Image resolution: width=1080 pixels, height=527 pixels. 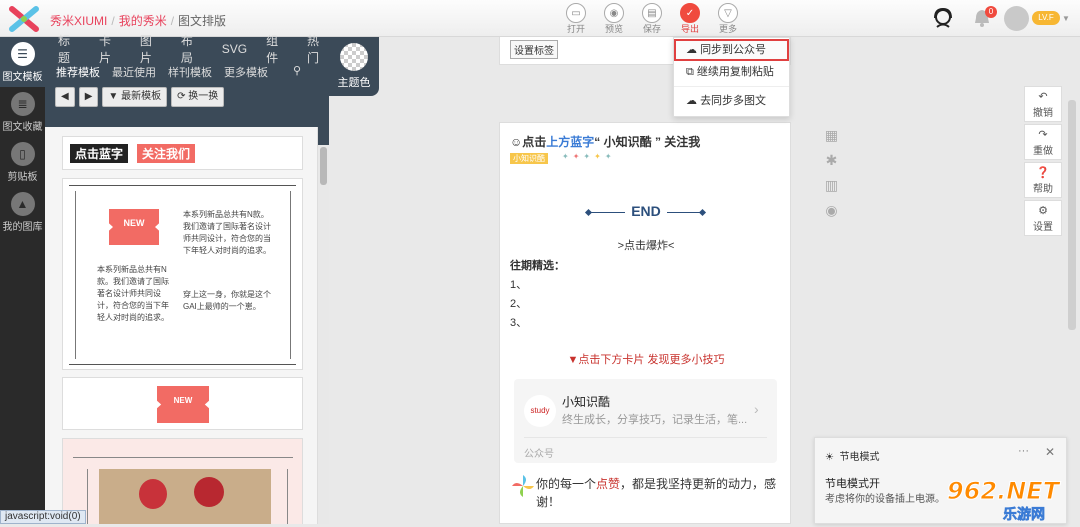 What do you see at coordinates (88, 97) in the screenshot?
I see `forward-button: ▶` at bounding box center [88, 97].